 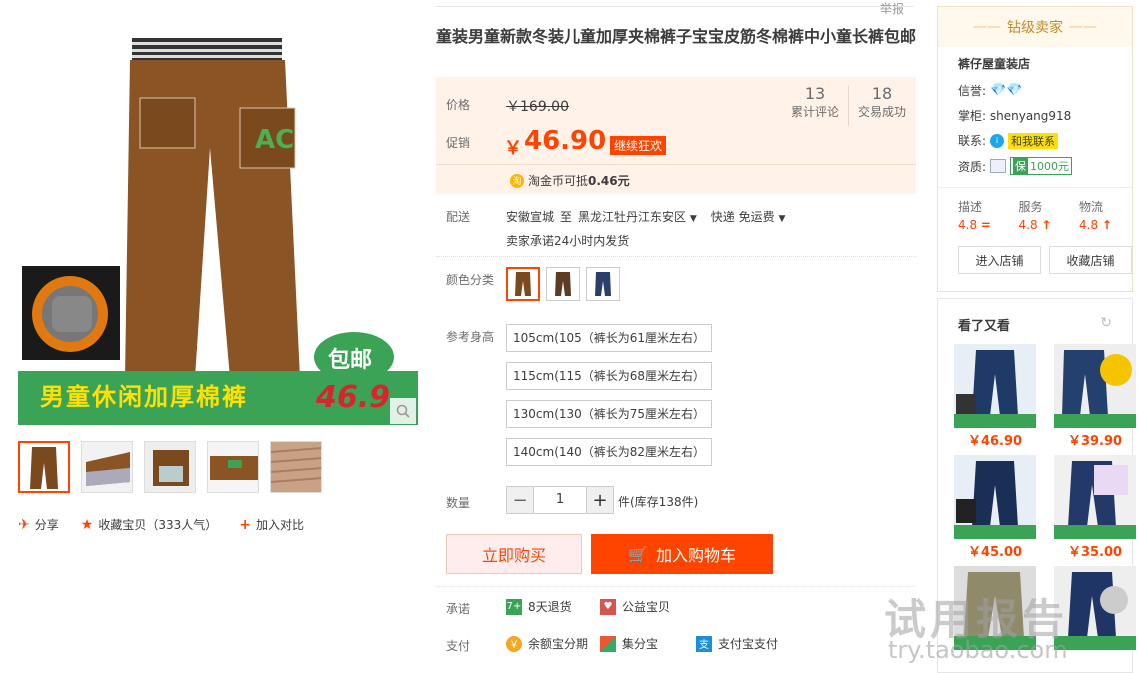 What do you see at coordinates (547, 643) in the screenshot?
I see `pay-yuebao: ￥ 余额宝分期` at bounding box center [547, 643].